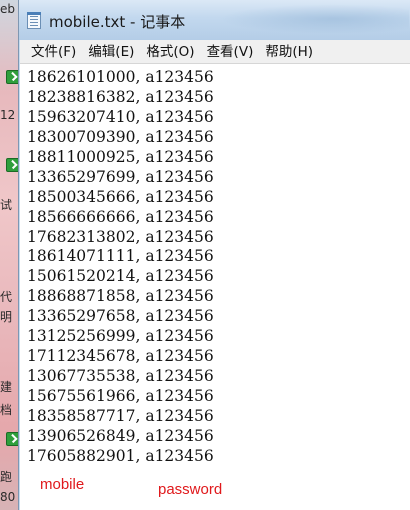 The height and width of the screenshot is (510, 410). What do you see at coordinates (230, 52) in the screenshot?
I see `menu-view: 查看(V)` at bounding box center [230, 52].